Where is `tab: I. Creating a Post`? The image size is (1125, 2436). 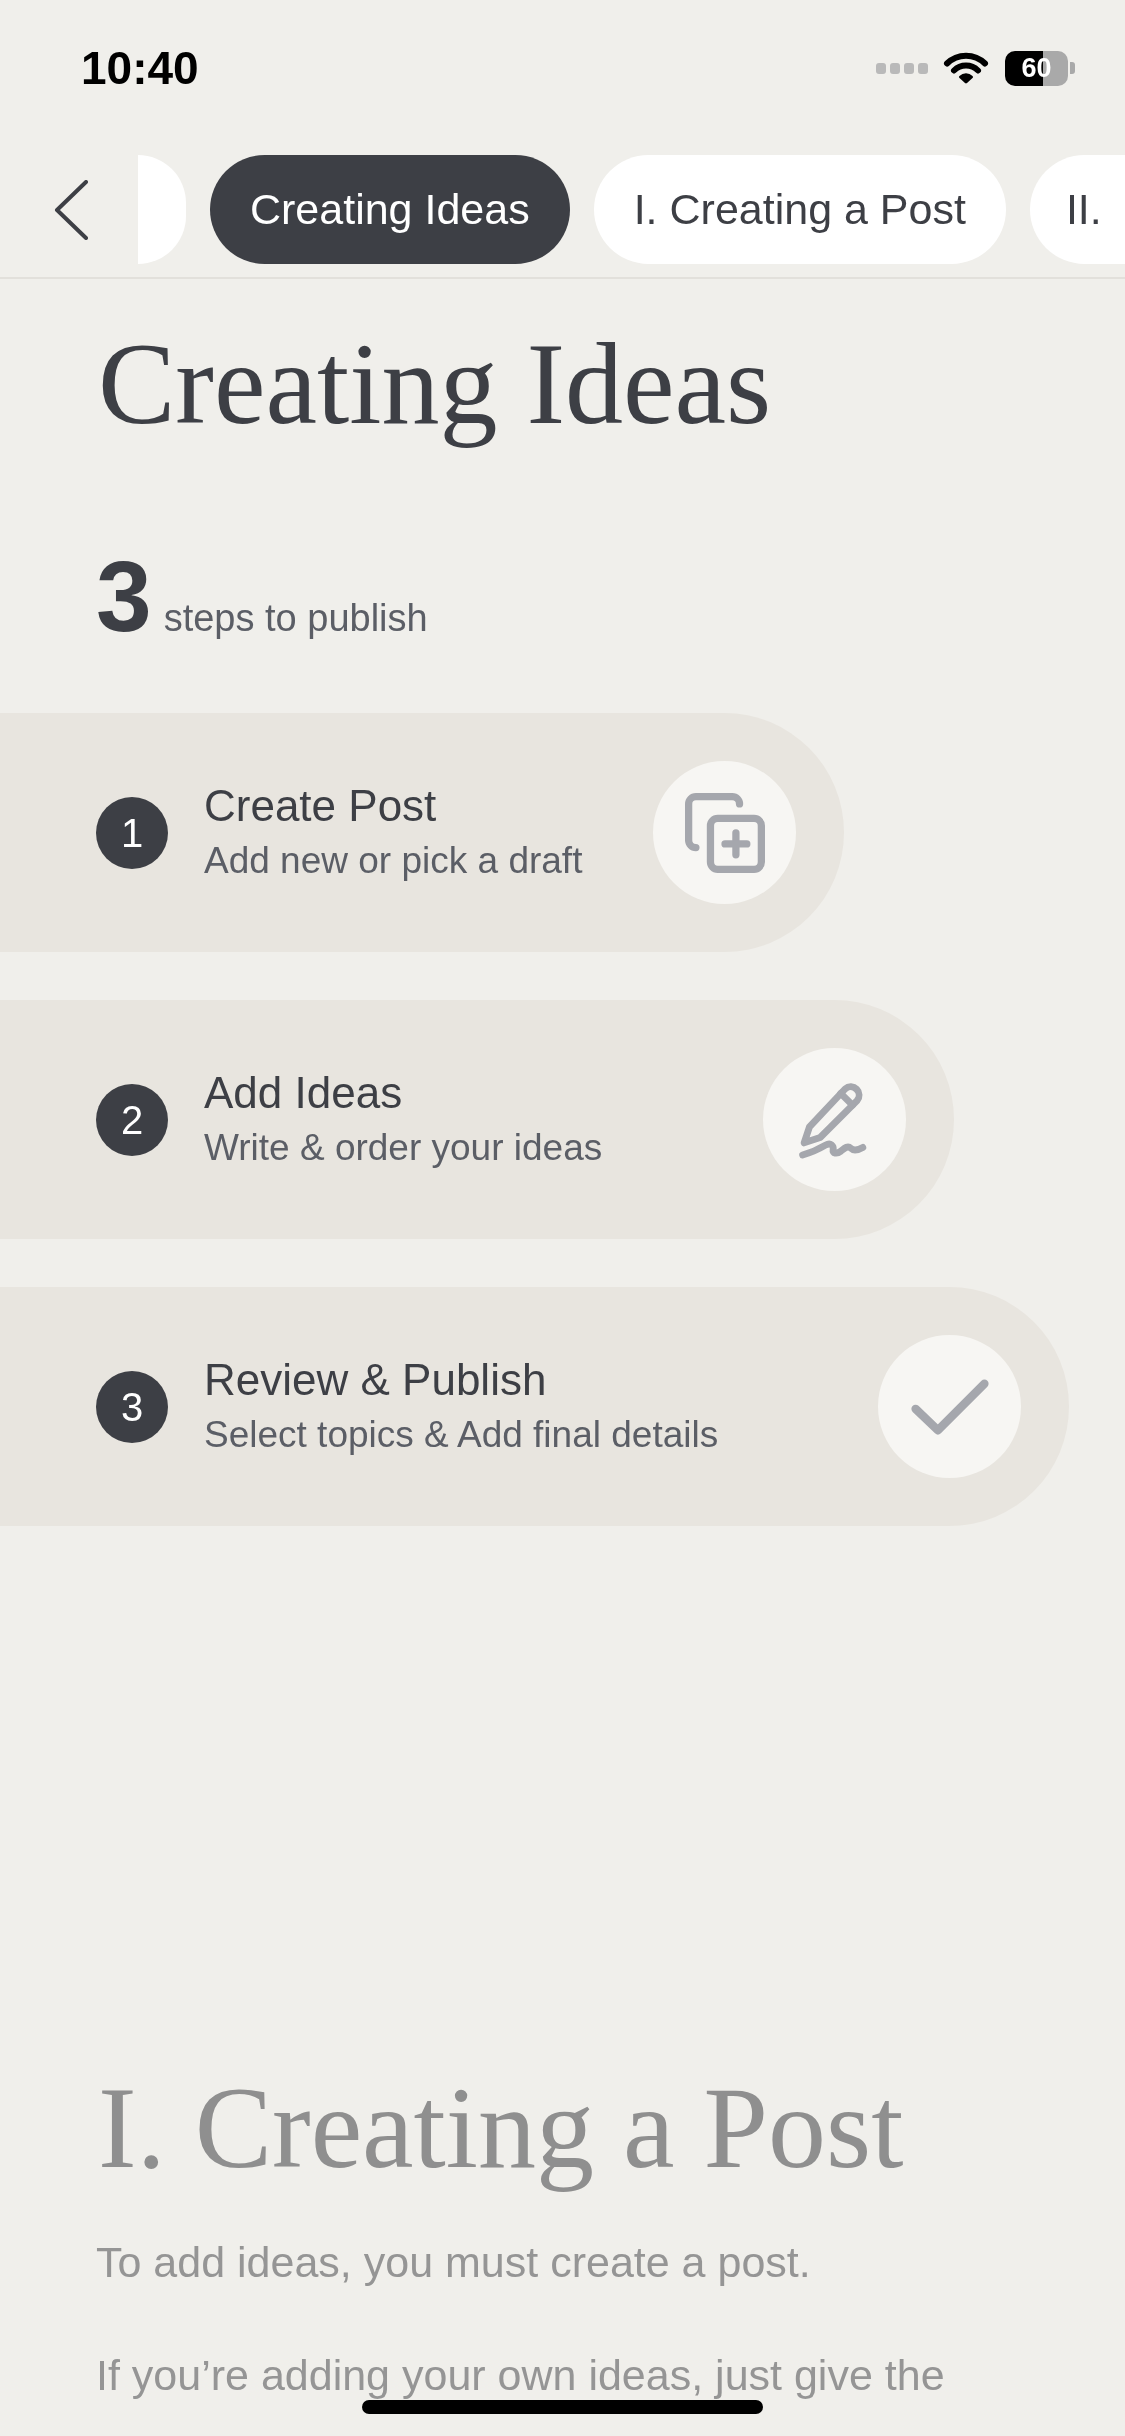
tab: I. Creating a Post is located at coordinates (799, 209).